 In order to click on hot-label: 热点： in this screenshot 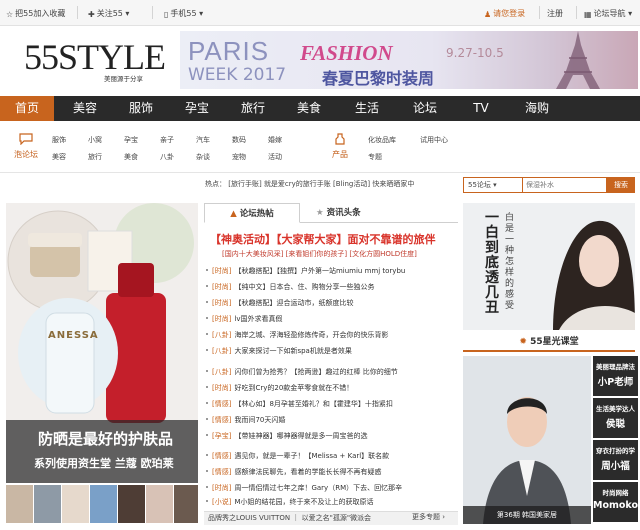, I will do `click(215, 184)`.